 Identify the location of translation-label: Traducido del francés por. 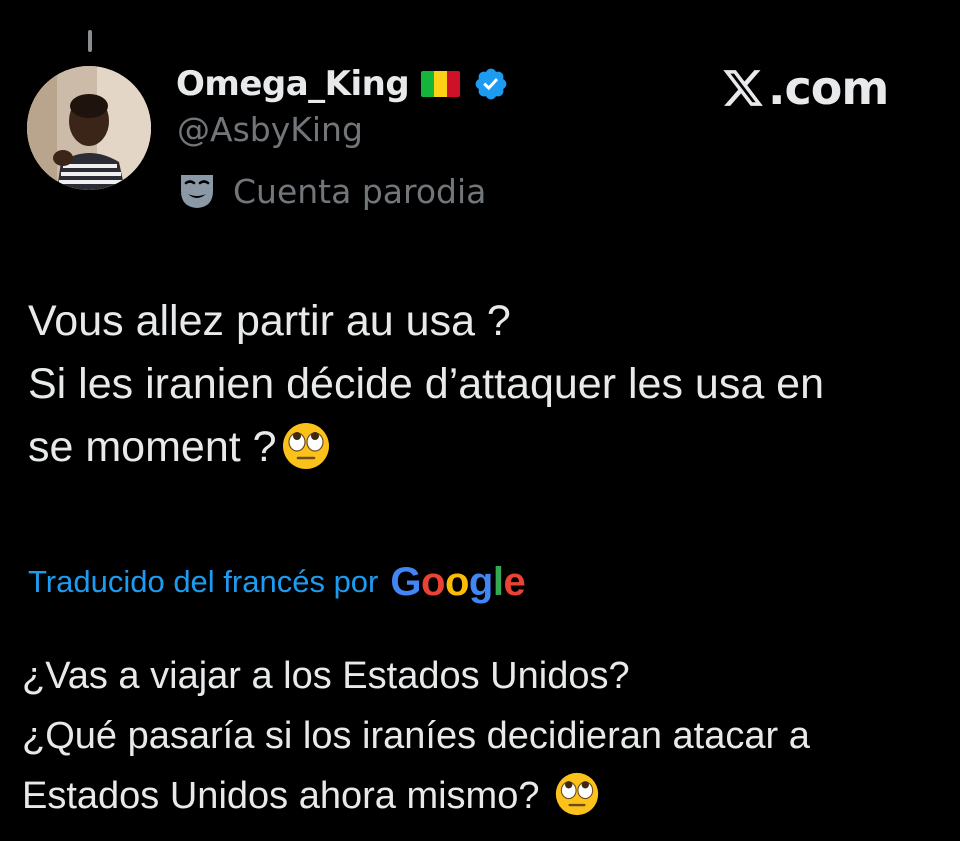
(203, 582).